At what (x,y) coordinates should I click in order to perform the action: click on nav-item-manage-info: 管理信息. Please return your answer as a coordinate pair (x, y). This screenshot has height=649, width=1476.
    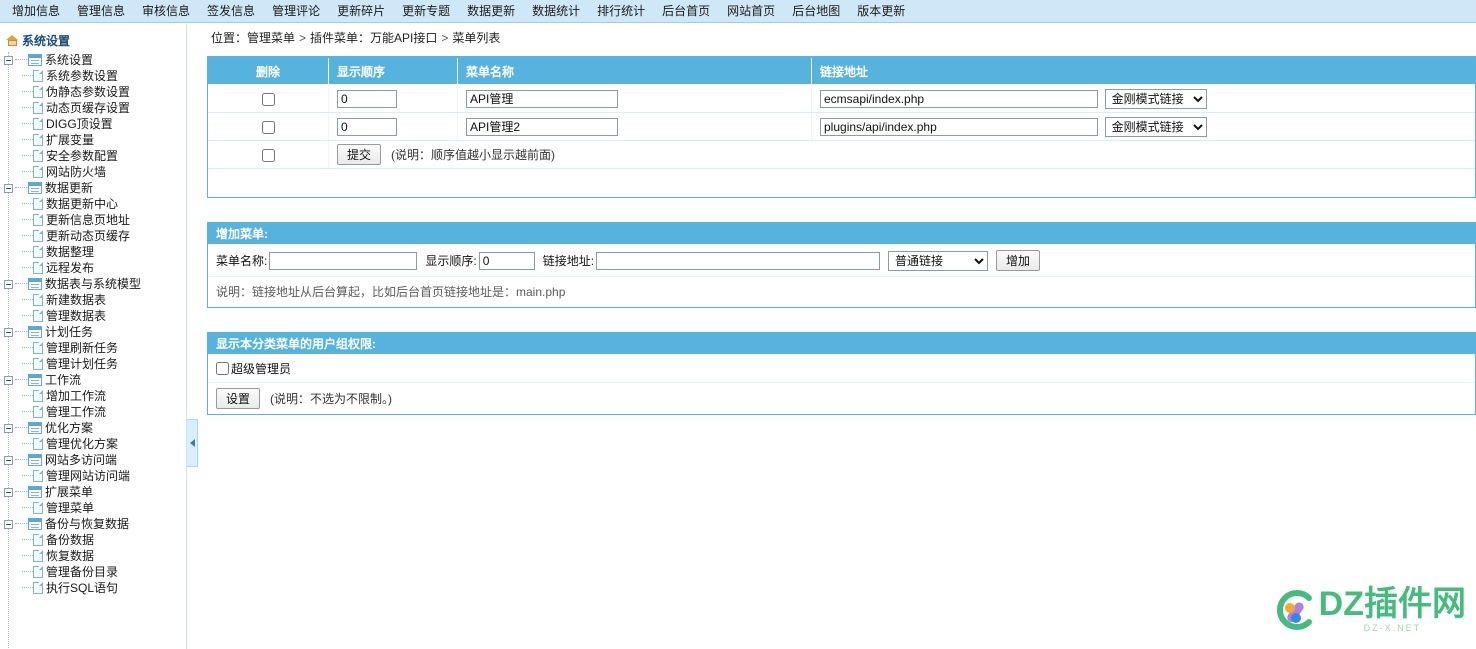
    Looking at the image, I should click on (101, 11).